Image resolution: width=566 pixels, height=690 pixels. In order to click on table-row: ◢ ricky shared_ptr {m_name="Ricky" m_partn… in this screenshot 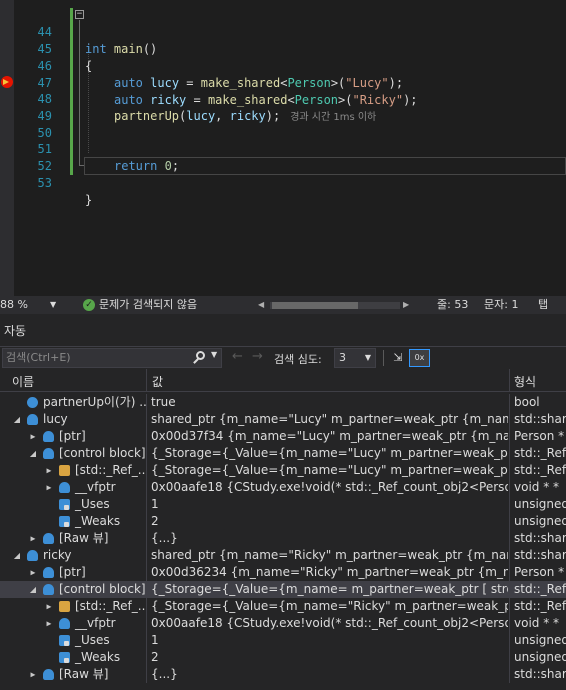, I will do `click(283, 555)`.